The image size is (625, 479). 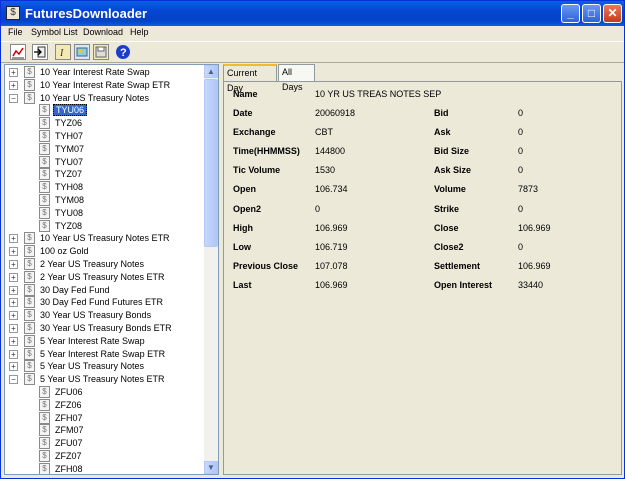 What do you see at coordinates (442, 132) in the screenshot?
I see `field-label: Ask` at bounding box center [442, 132].